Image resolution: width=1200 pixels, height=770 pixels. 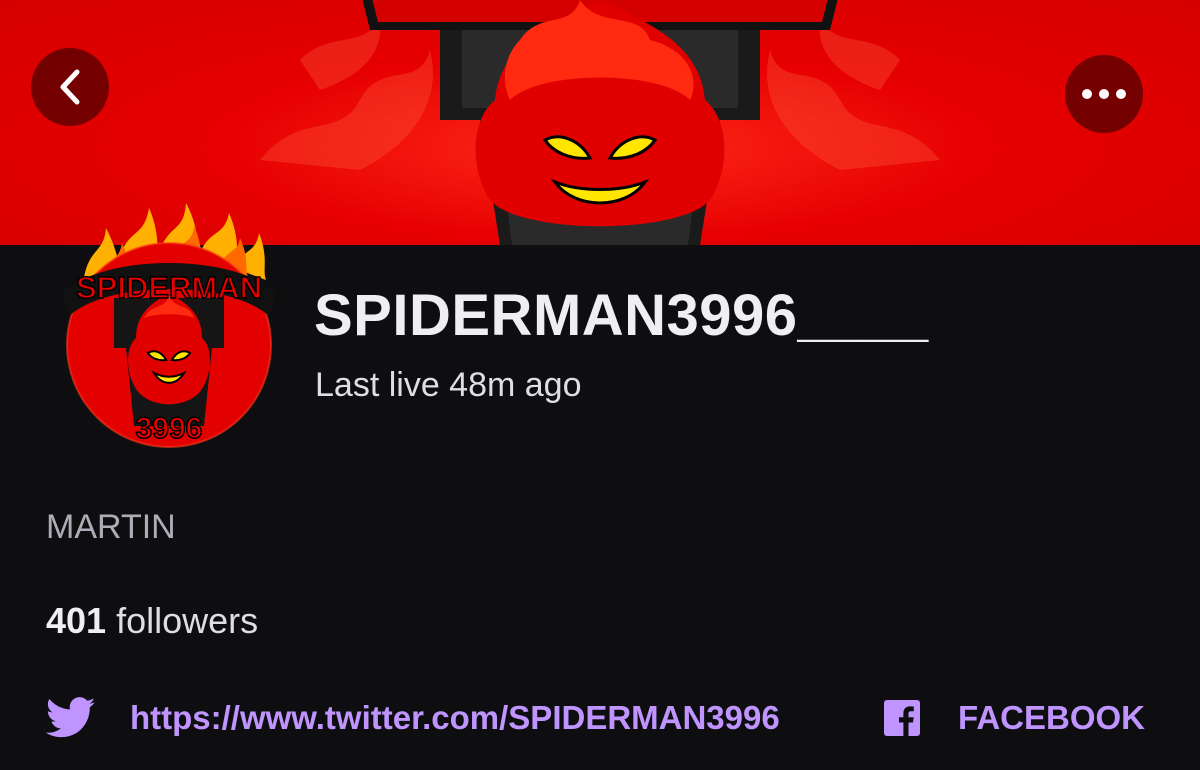 I want to click on followers-count: 401 followers, so click(x=152, y=621).